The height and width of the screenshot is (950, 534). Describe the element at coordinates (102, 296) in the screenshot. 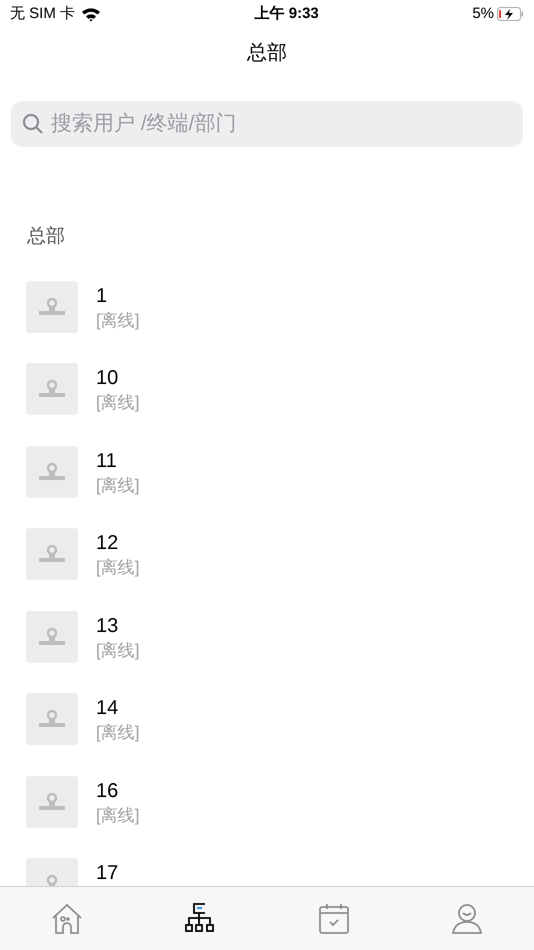

I see `user-name: 1` at that location.